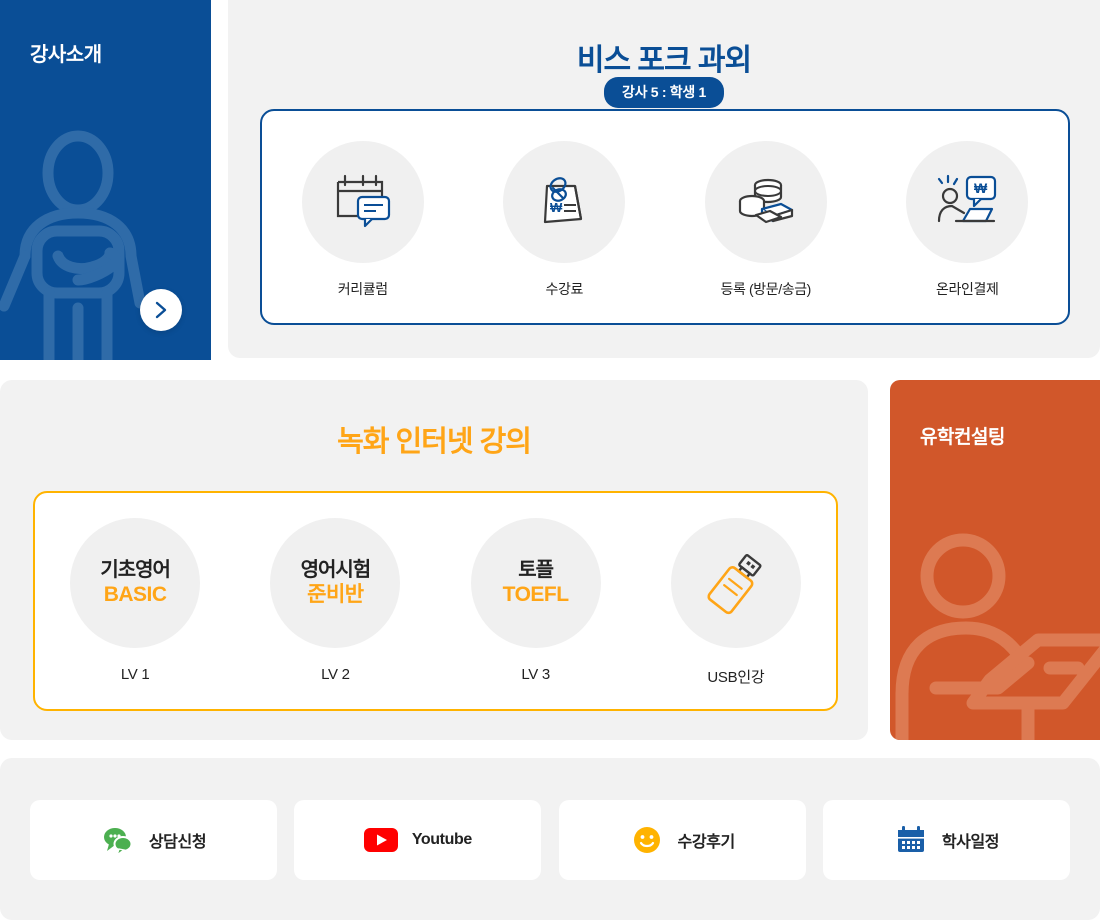  I want to click on tutoring-item-tuition: ₩ 수강료, so click(564, 220).